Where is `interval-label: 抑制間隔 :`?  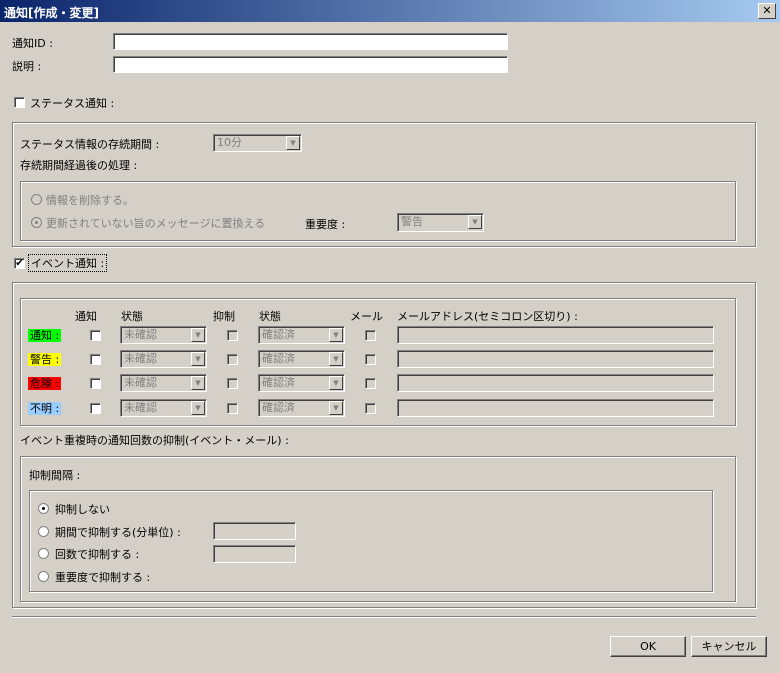
interval-label: 抑制間隔 : is located at coordinates (55, 475).